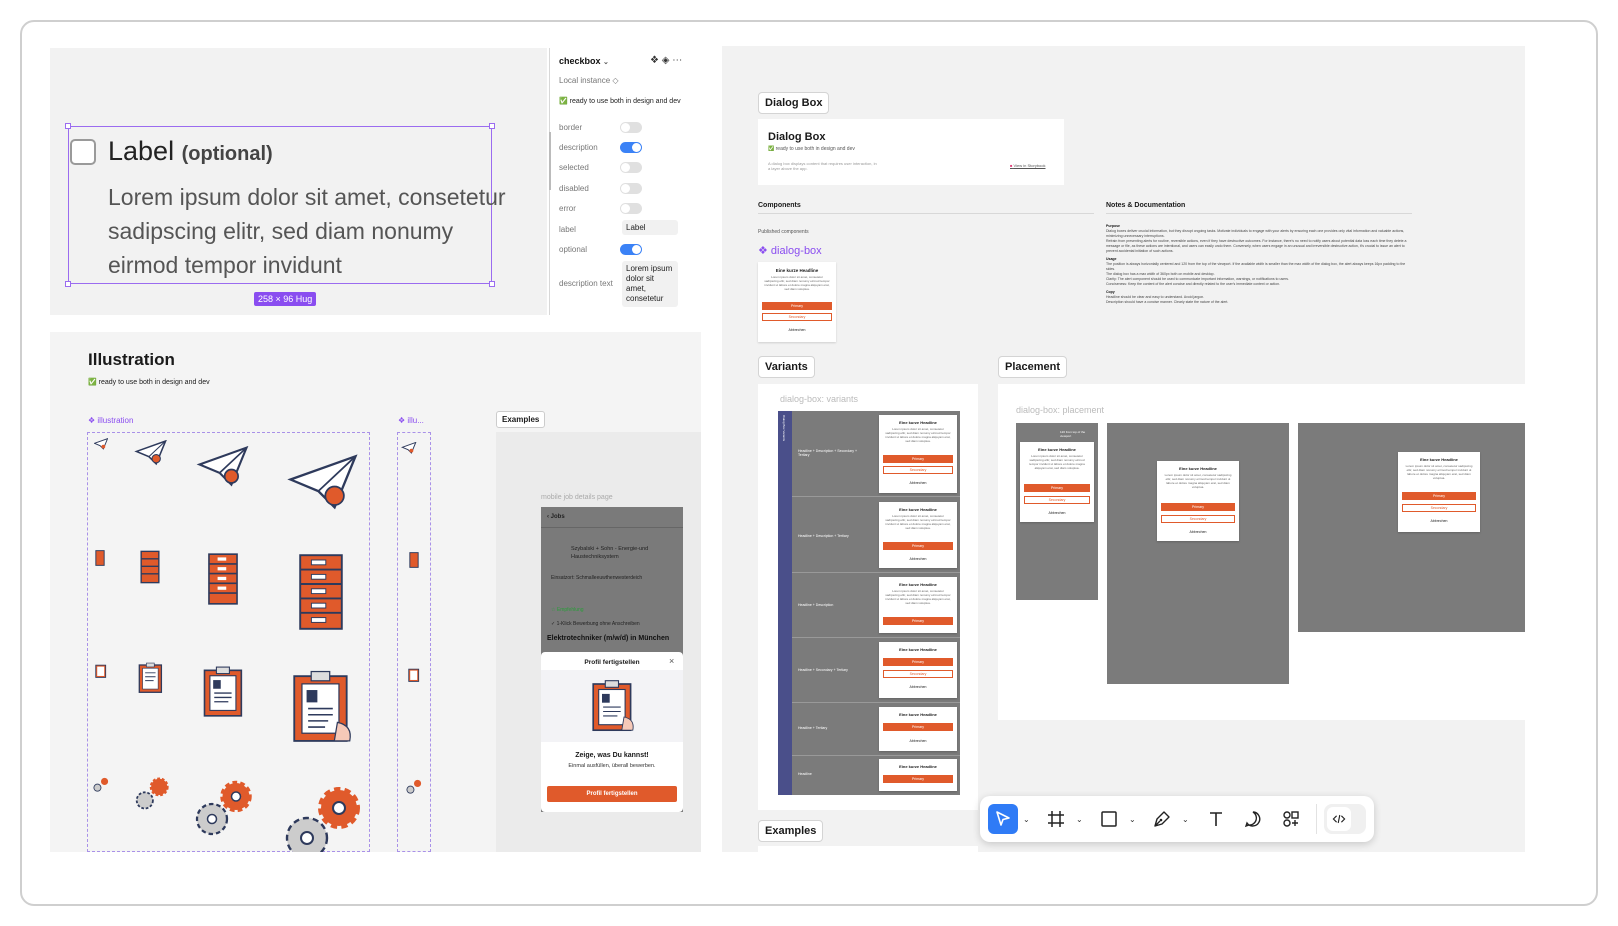 This screenshot has height=926, width=1618. I want to click on toggle-selected, so click(631, 167).